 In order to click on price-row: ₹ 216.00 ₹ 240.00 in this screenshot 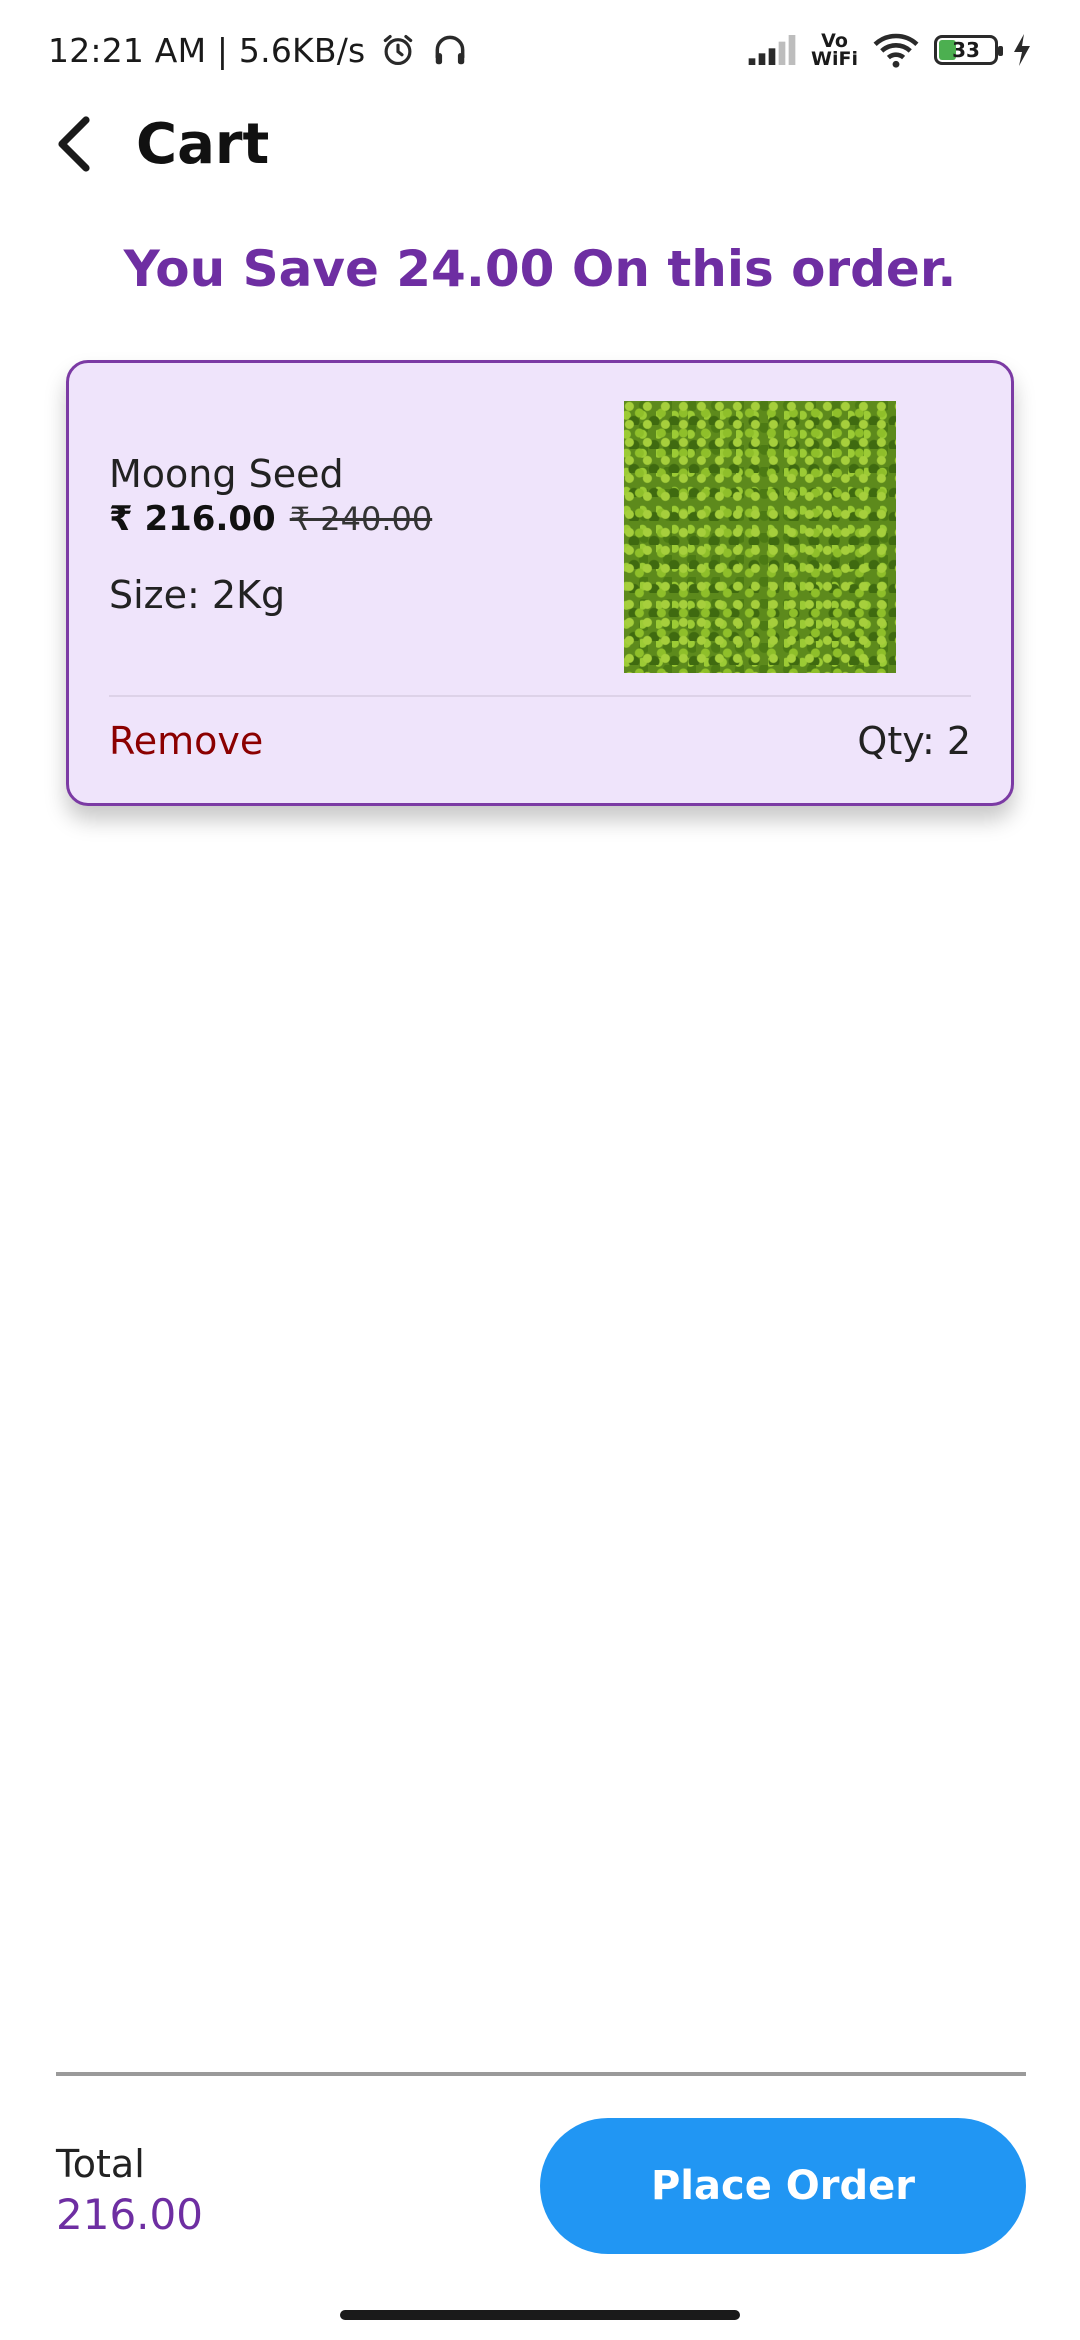, I will do `click(379, 519)`.